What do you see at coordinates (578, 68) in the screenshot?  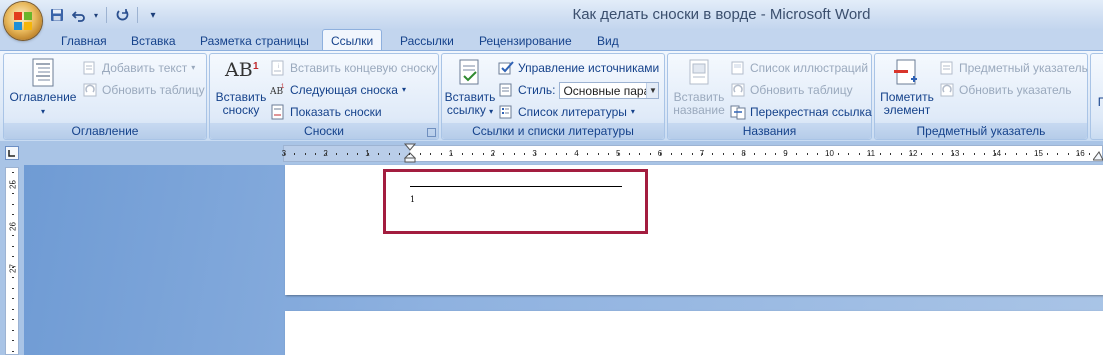 I see `manage-sources-button: Управление источниками` at bounding box center [578, 68].